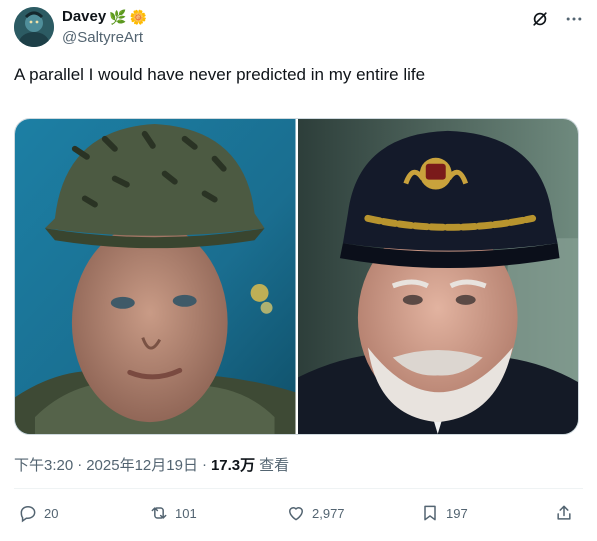 Image resolution: width=597 pixels, height=541 pixels. What do you see at coordinates (43, 464) in the screenshot?
I see `tweet-time: 下午3:20` at bounding box center [43, 464].